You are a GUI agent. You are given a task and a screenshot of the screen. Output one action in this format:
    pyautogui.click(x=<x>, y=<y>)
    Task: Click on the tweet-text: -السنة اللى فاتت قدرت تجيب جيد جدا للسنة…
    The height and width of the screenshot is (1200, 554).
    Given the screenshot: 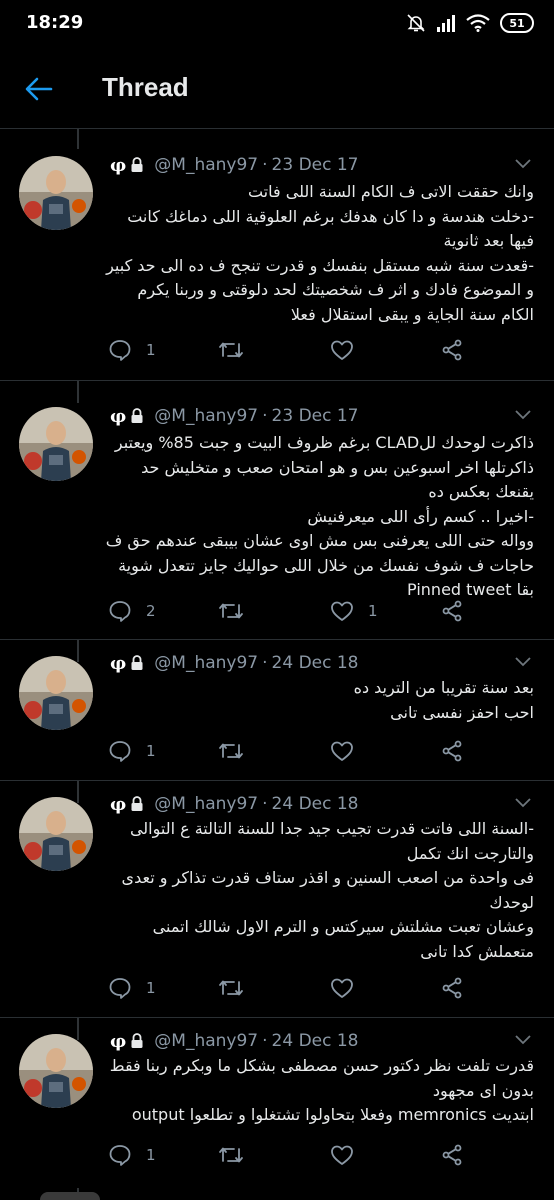 What is the action you would take?
    pyautogui.click(x=327, y=890)
    